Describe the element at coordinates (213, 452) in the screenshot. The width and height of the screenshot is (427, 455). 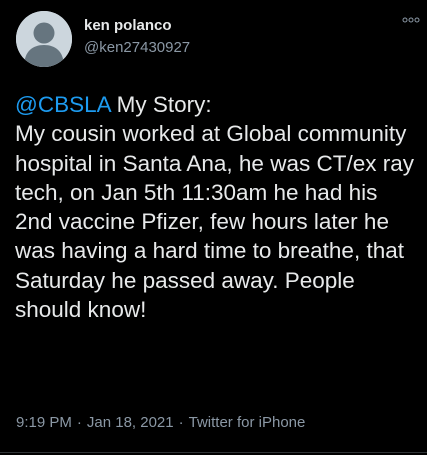
I see `divider` at that location.